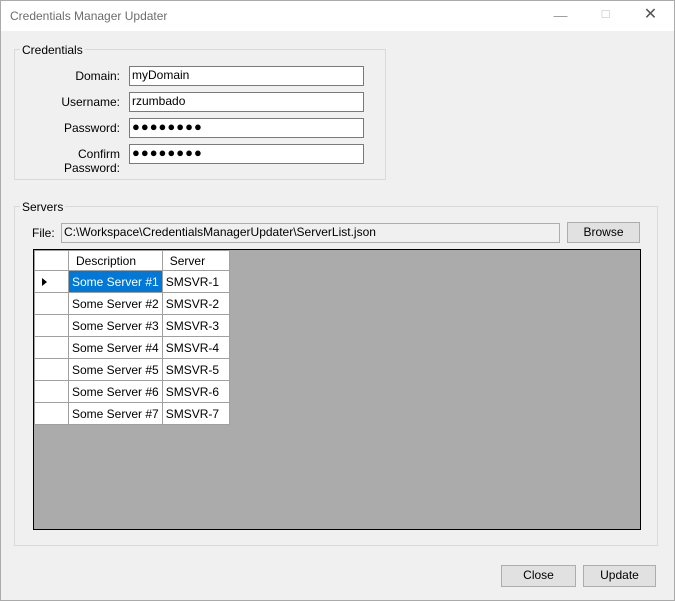  What do you see at coordinates (115, 281) in the screenshot?
I see `description-cell: Some Server #1` at bounding box center [115, 281].